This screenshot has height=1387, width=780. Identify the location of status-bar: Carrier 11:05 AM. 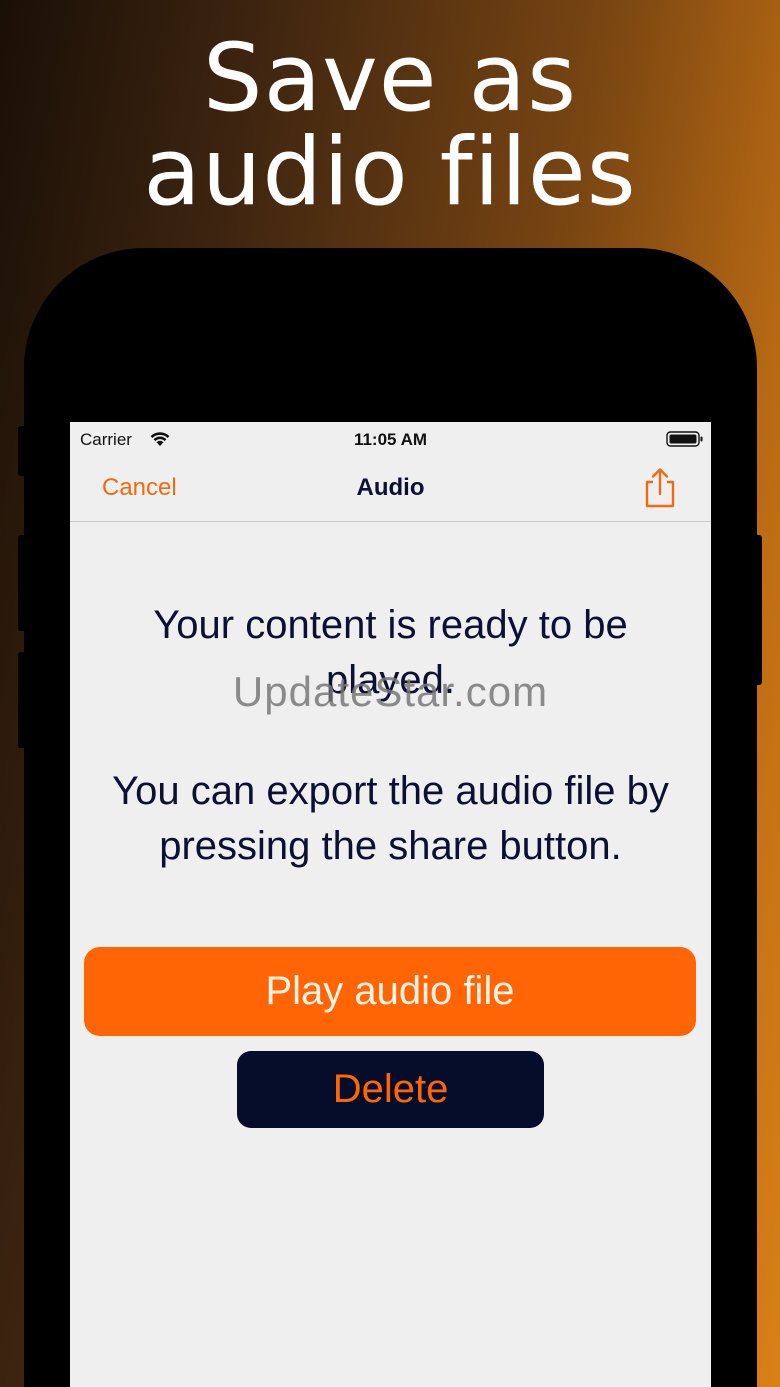
(390, 439).